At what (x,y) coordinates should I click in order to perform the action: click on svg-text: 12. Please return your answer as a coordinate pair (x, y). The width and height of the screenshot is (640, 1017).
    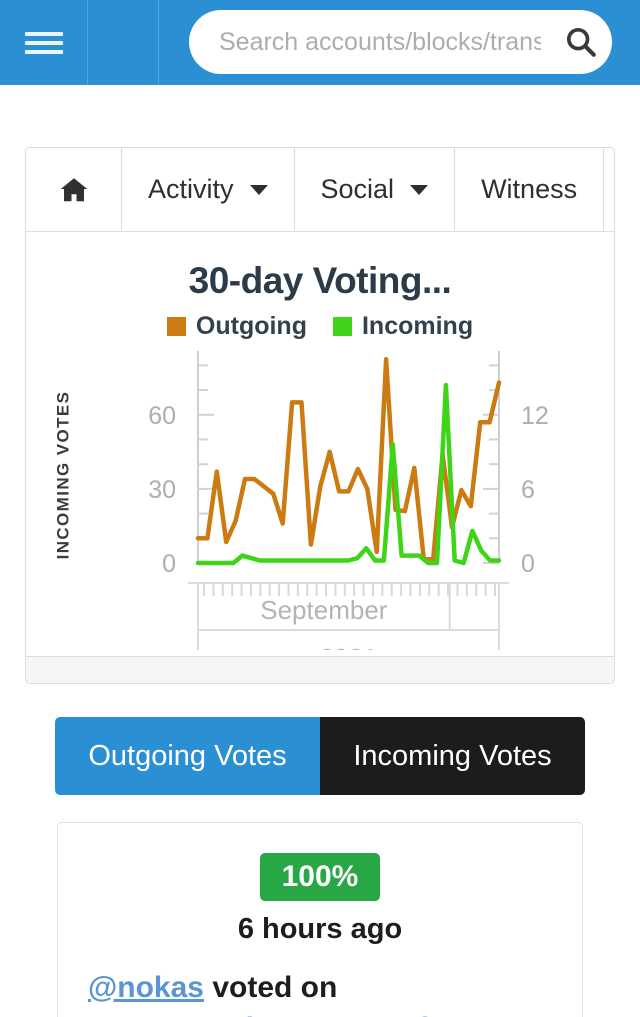
    Looking at the image, I should click on (535, 416).